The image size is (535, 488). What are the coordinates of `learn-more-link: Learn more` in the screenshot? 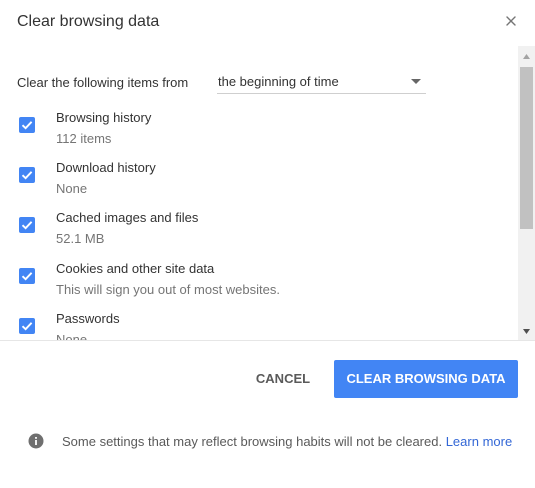 It's located at (479, 441).